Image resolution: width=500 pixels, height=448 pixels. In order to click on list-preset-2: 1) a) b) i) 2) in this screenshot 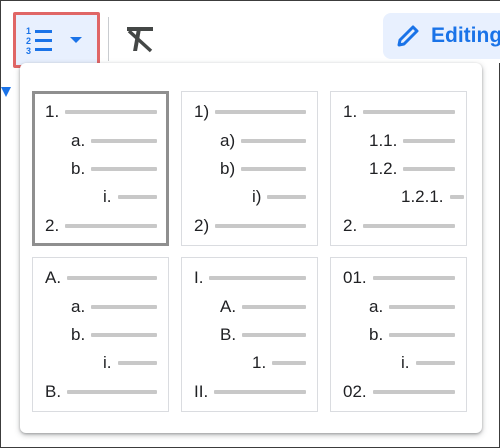, I will do `click(249, 168)`.